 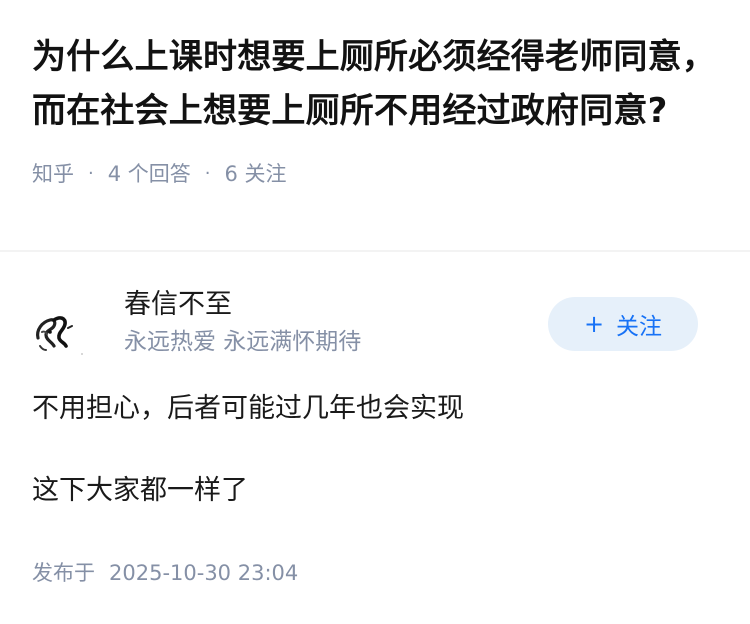 I want to click on section-divider, so click(x=375, y=251).